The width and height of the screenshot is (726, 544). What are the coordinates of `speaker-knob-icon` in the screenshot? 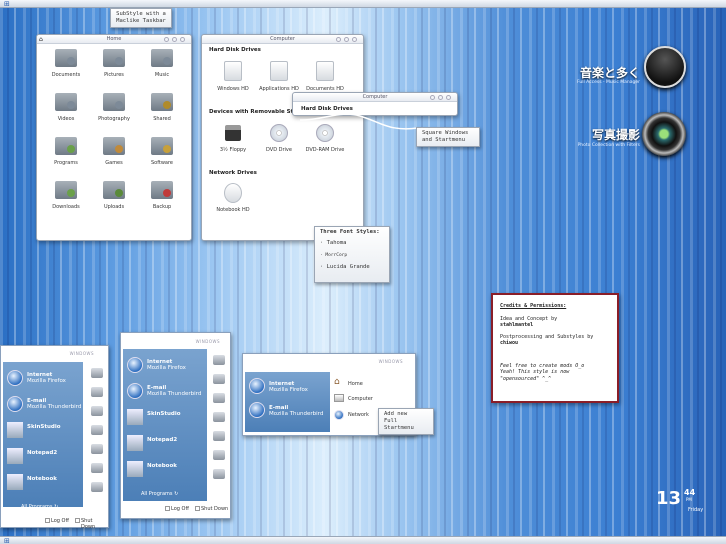 It's located at (665, 67).